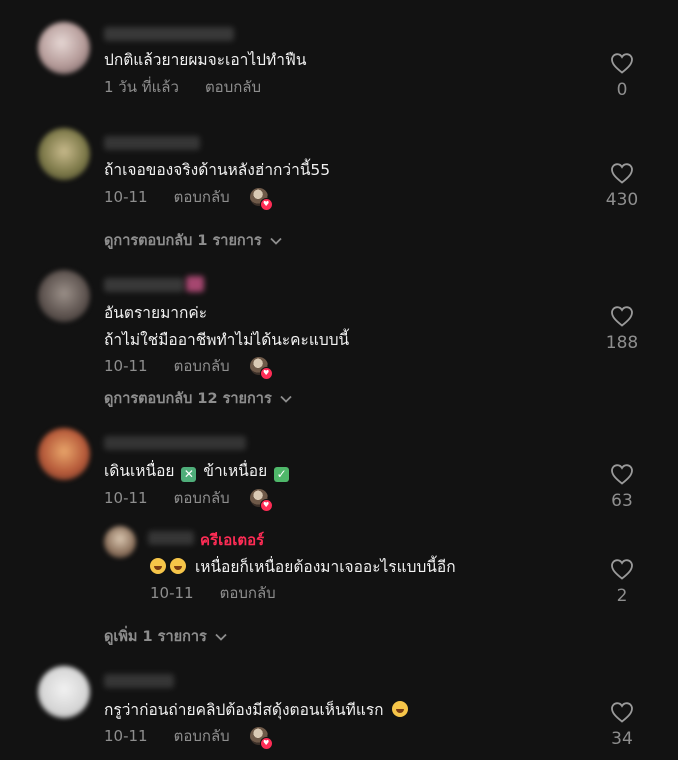  I want to click on check-mark-emoji: ✓, so click(282, 474).